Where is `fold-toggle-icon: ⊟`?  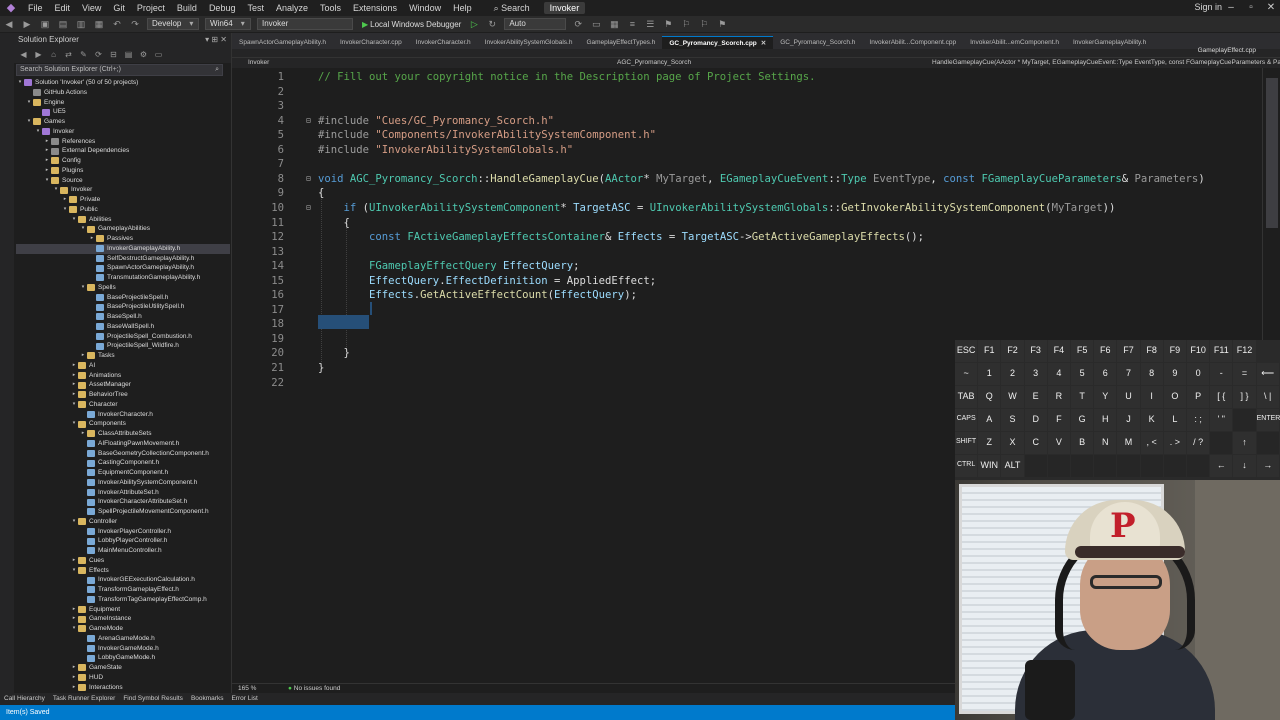 fold-toggle-icon: ⊟ is located at coordinates (308, 208).